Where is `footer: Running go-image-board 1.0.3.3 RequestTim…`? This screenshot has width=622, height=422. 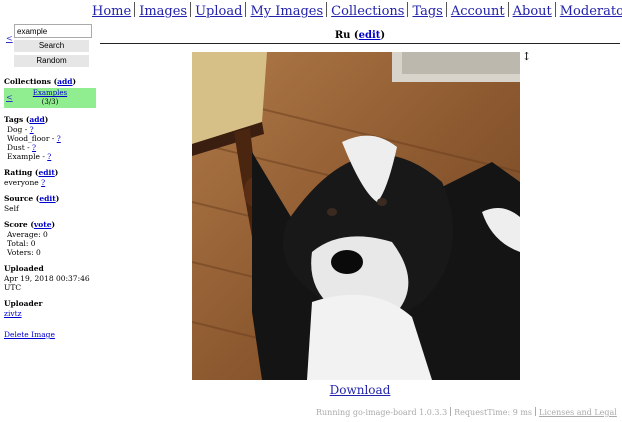 footer: Running go-image-board 1.0.3.3 RequestTim… is located at coordinates (466, 412).